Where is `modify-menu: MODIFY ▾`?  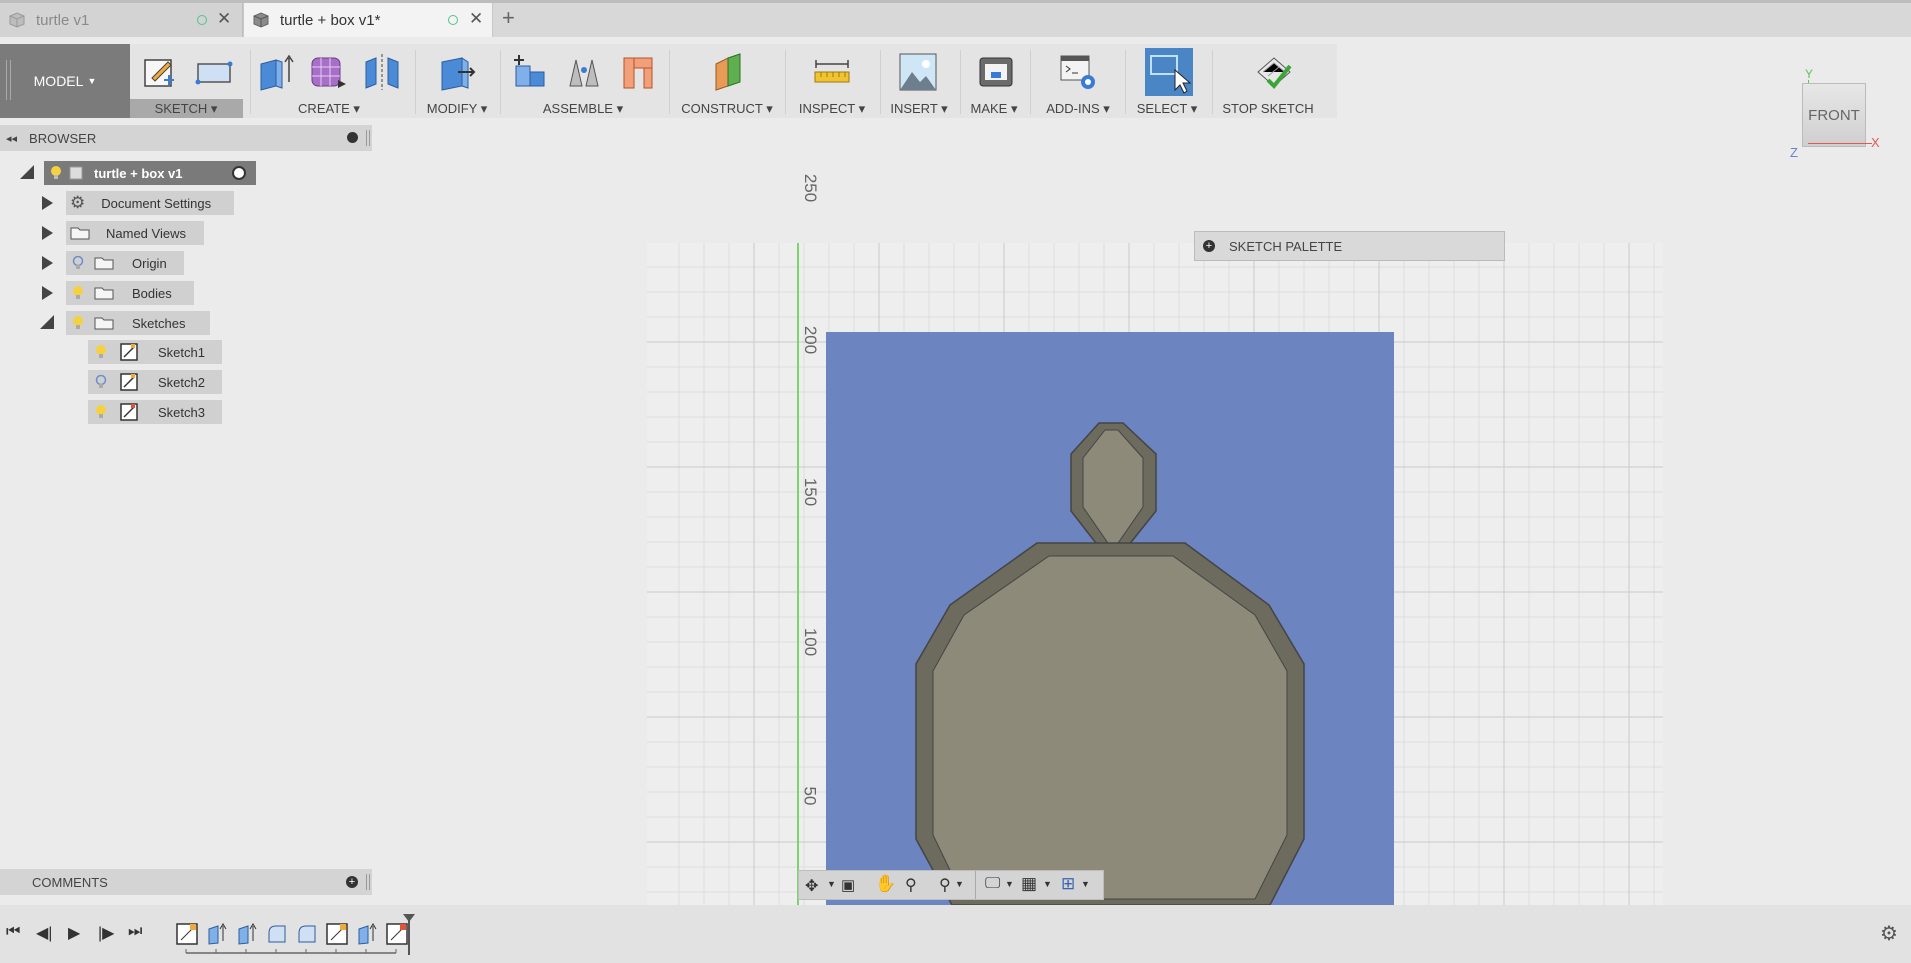 modify-menu: MODIFY ▾ is located at coordinates (457, 109).